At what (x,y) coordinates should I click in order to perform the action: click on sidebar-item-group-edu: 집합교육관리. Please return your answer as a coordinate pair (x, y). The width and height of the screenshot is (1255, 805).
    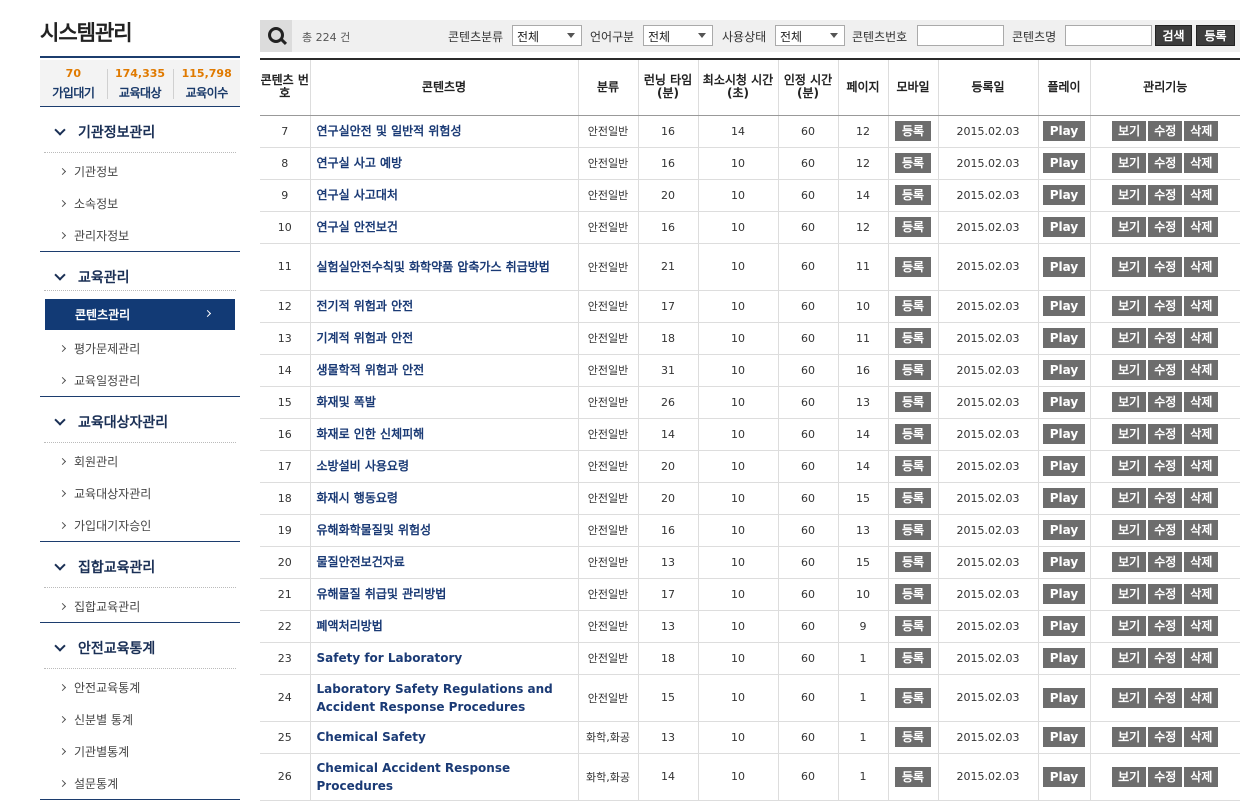
    Looking at the image, I should click on (100, 606).